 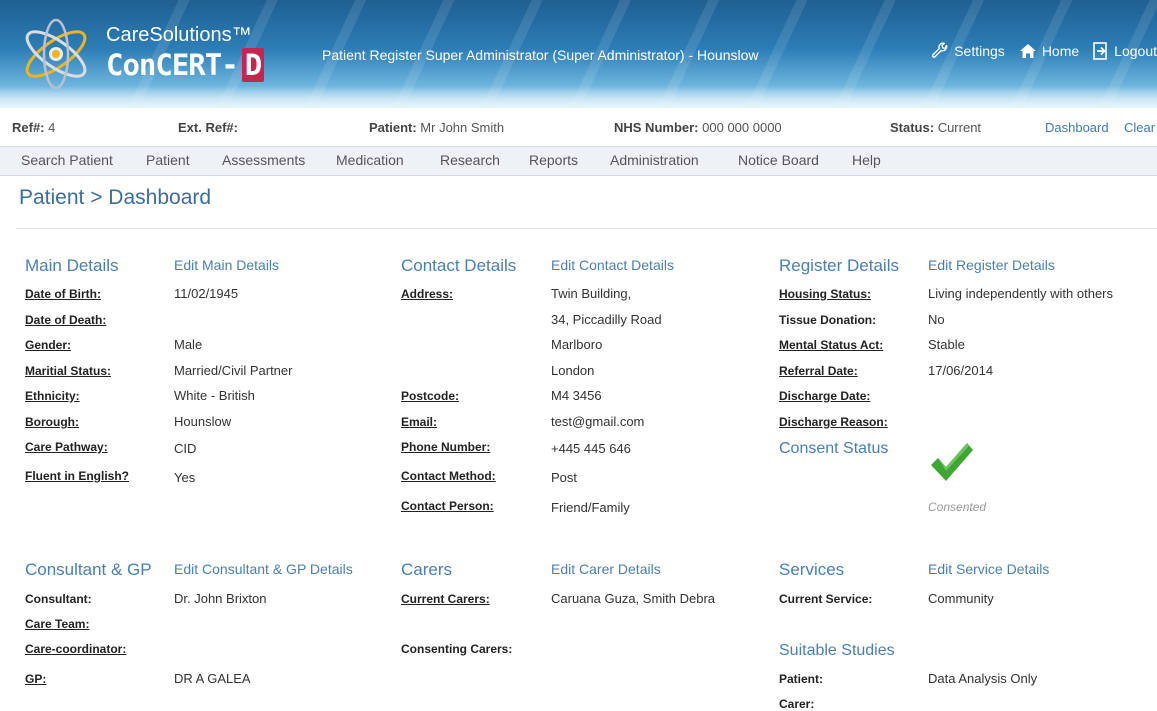 I want to click on edit-service-details-link: Edit Service Details, so click(x=988, y=569).